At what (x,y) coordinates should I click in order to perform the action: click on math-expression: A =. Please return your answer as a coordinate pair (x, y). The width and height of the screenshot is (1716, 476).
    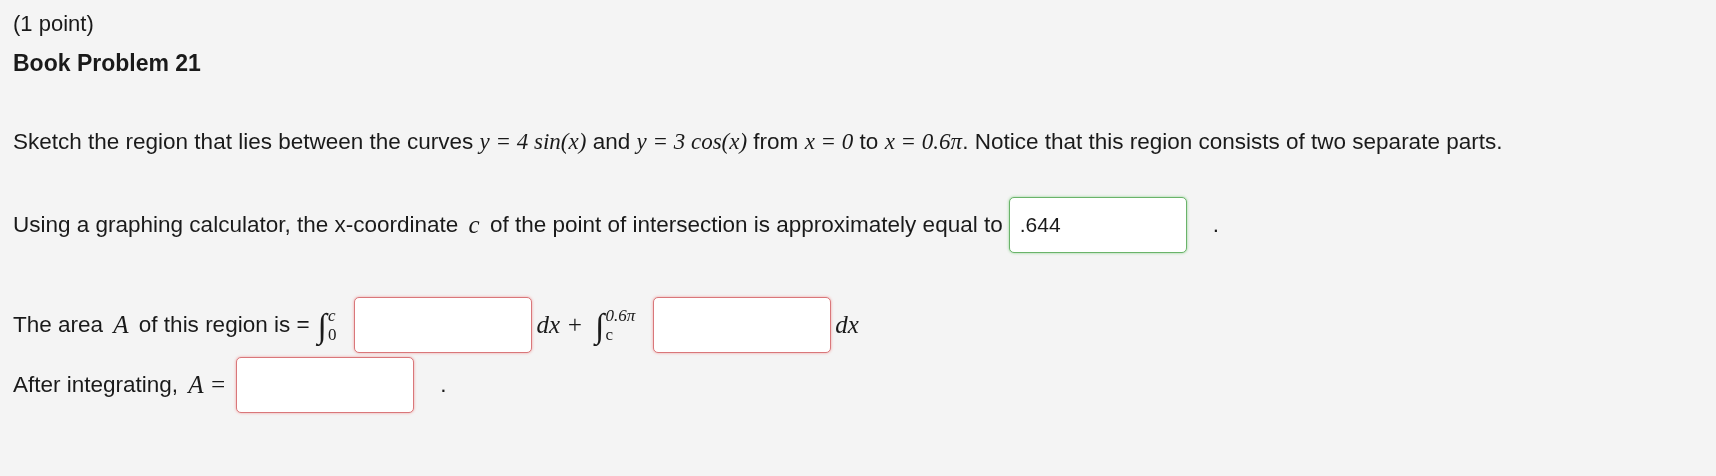
    Looking at the image, I should click on (207, 385).